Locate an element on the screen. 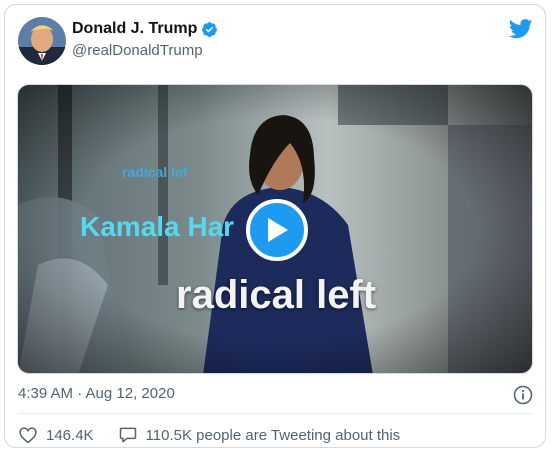  handle: @realDonaldTrump is located at coordinates (137, 50).